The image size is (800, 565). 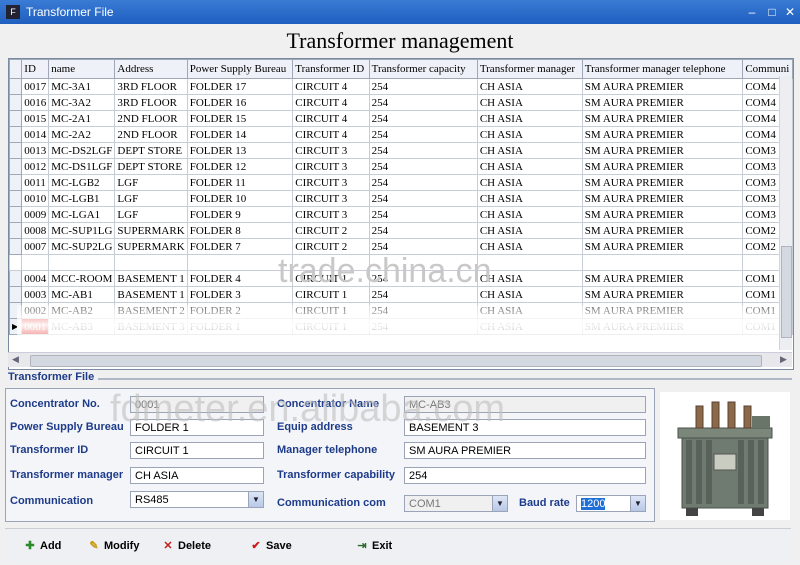 What do you see at coordinates (35, 69) in the screenshot?
I see `grid-header-0: ID` at bounding box center [35, 69].